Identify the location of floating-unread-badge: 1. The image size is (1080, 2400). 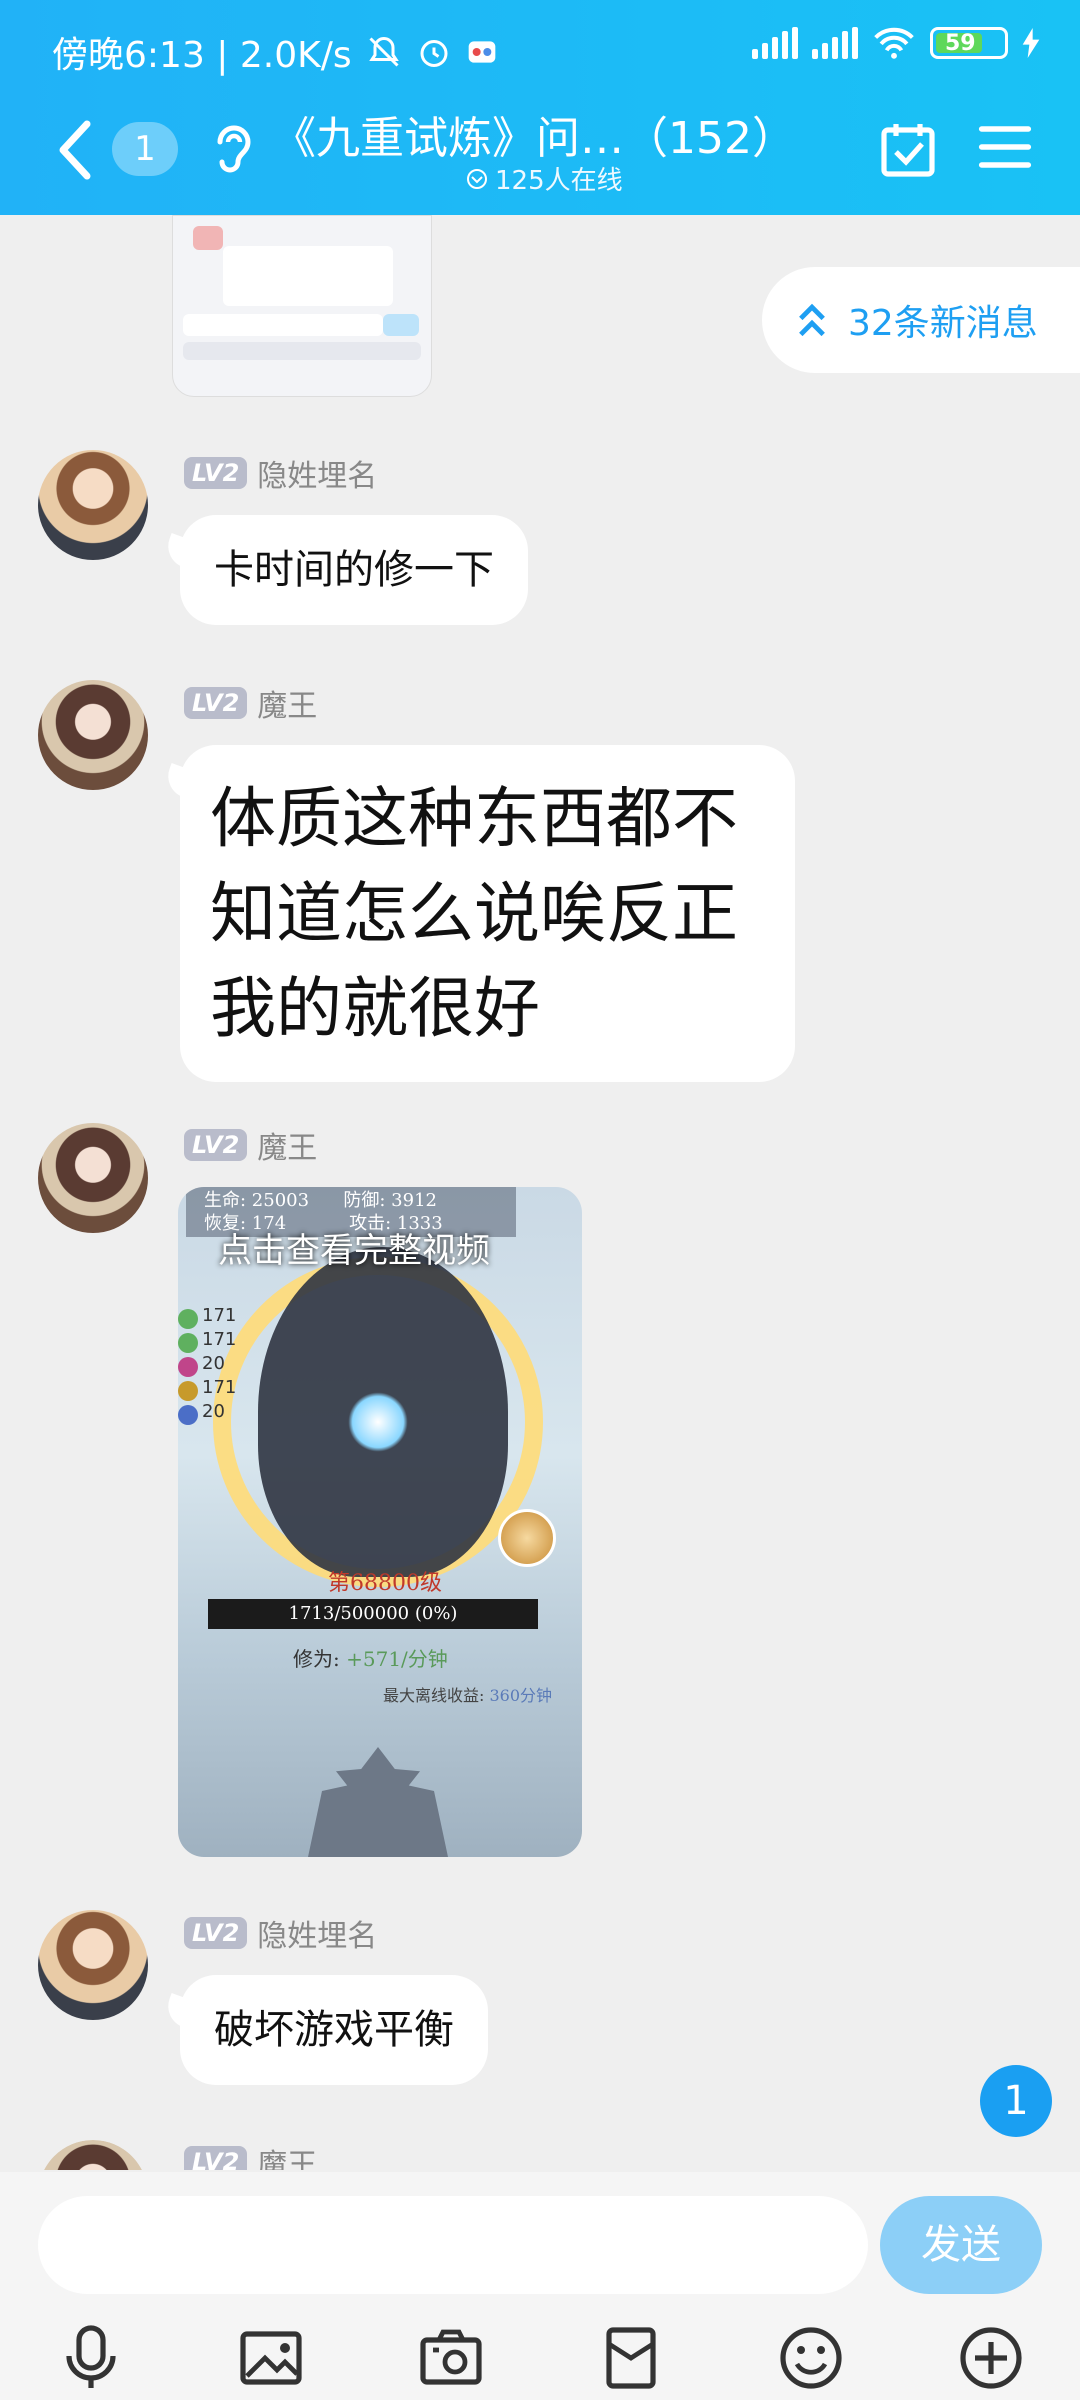
(1016, 2101).